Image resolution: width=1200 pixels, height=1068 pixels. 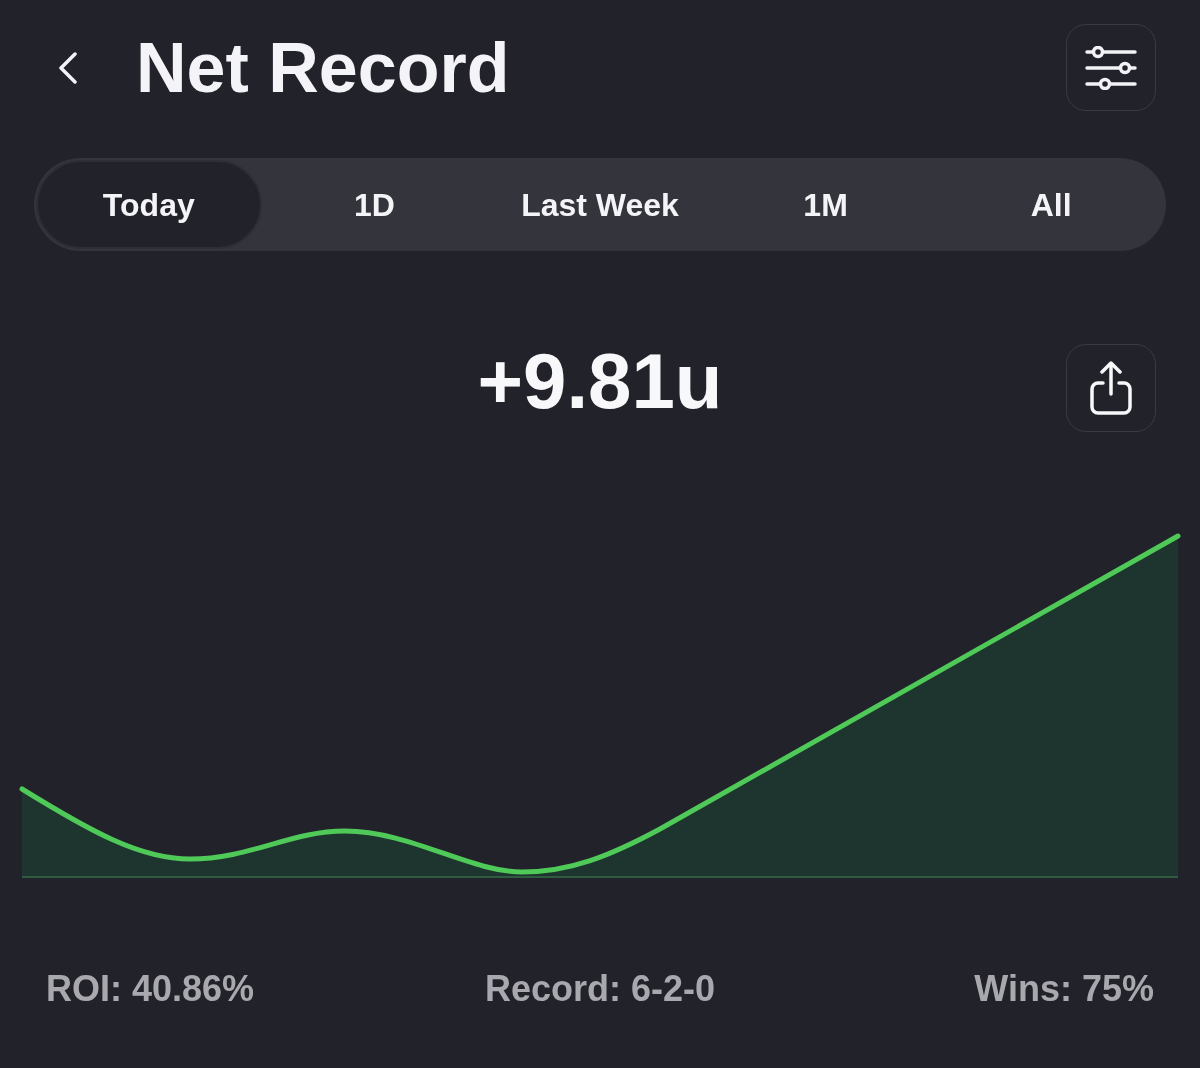 I want to click on page-title: Net Record, so click(x=323, y=68).